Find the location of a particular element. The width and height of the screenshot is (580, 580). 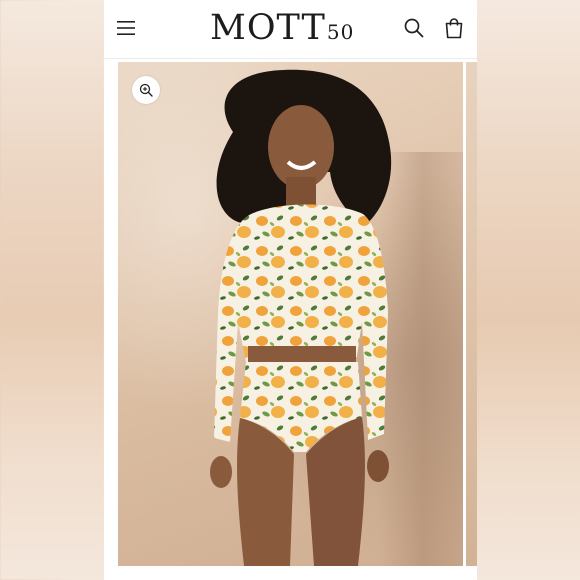

search-button is located at coordinates (414, 28).